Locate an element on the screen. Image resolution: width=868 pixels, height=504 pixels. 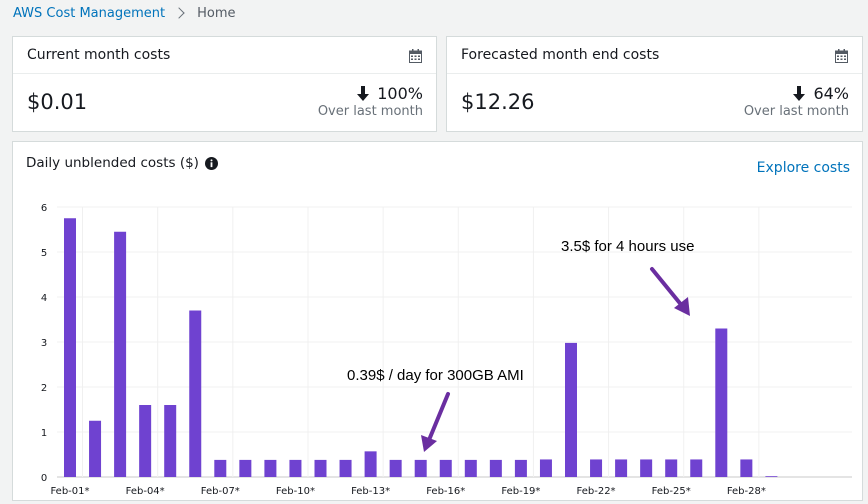
bar-Feb-28* is located at coordinates (746, 468).